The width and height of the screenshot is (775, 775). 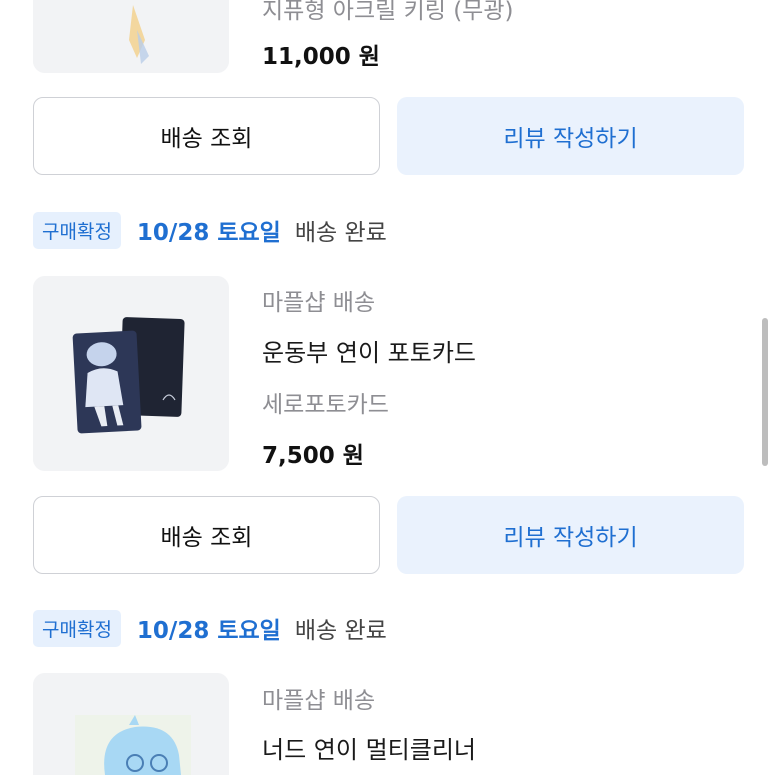 I want to click on photocard-image, so click(x=131, y=373).